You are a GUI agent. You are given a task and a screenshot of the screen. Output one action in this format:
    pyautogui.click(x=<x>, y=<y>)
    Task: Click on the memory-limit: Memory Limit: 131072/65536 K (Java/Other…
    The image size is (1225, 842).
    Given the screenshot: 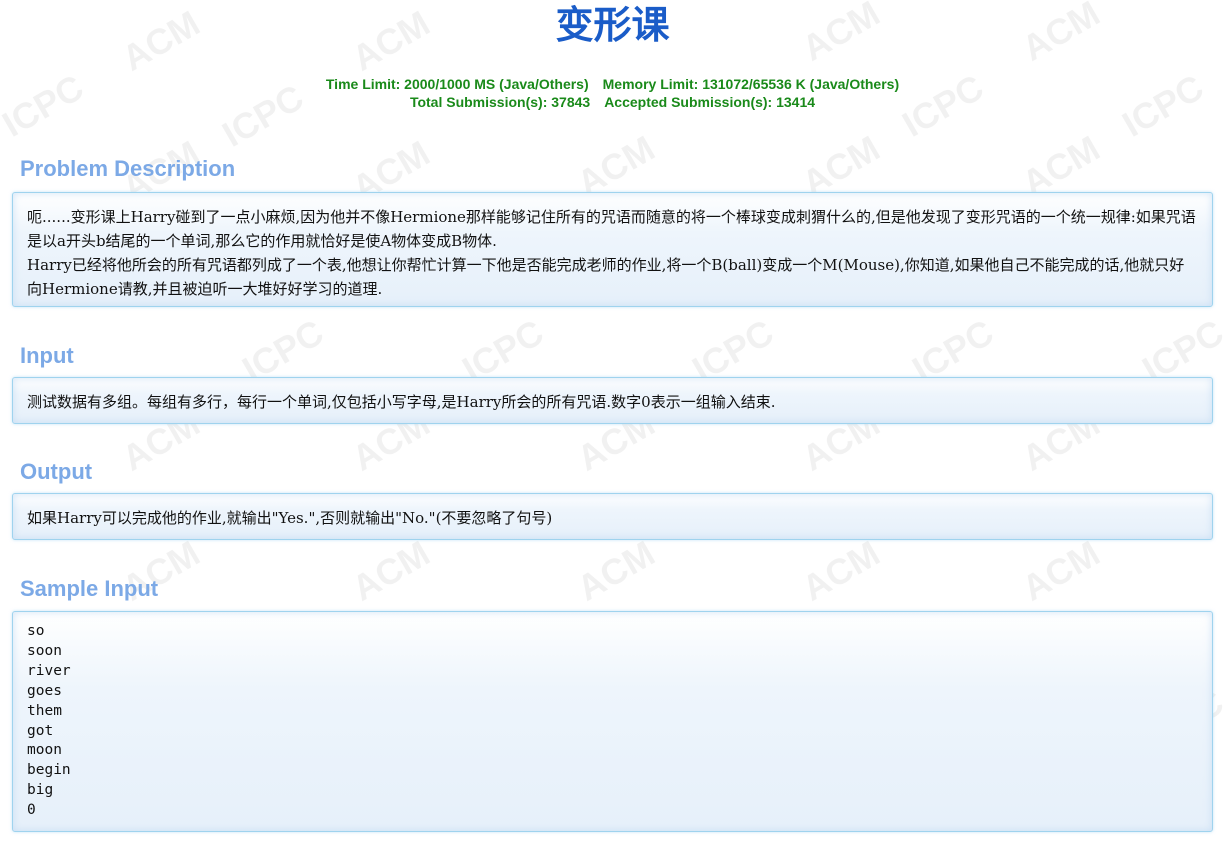 What is the action you would take?
    pyautogui.click(x=751, y=84)
    